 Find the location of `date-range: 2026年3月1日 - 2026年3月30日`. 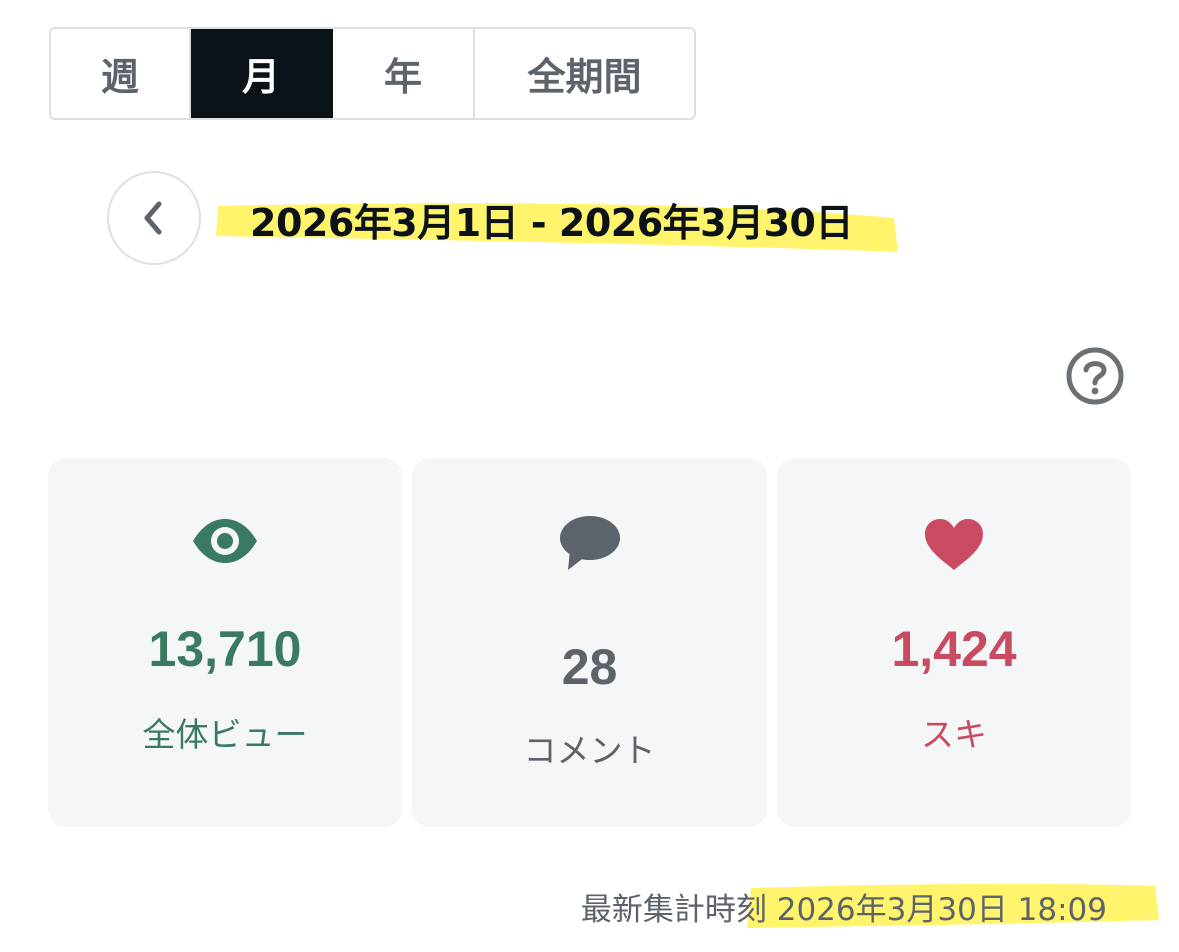

date-range: 2026年3月1日 - 2026年3月30日 is located at coordinates (551, 223).